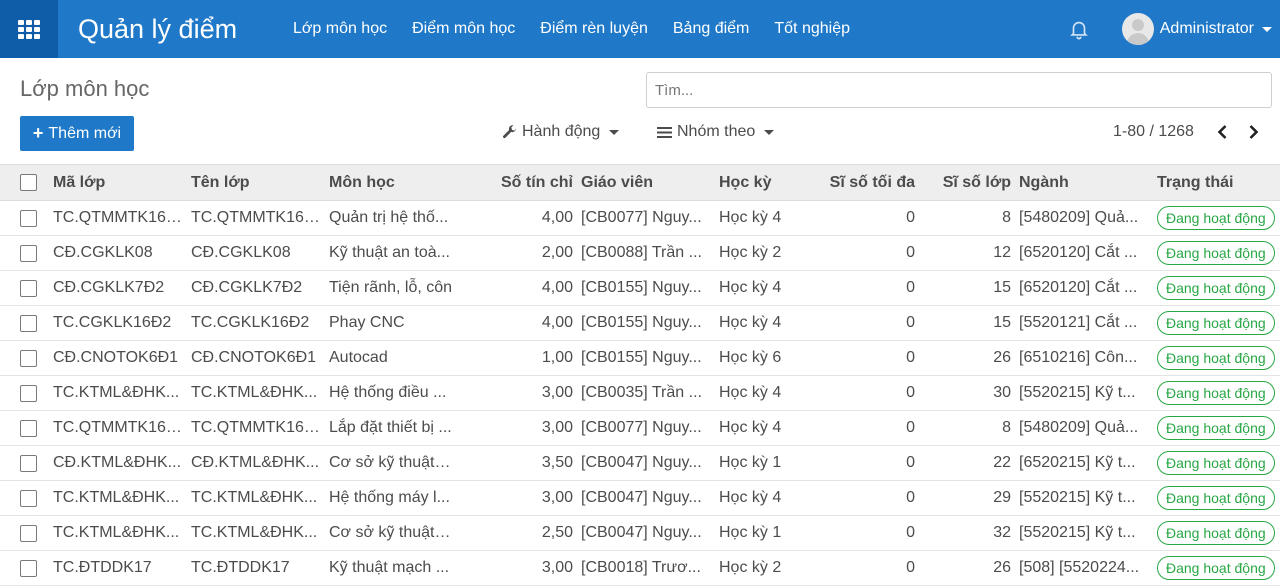 The image size is (1280, 586). I want to click on cell-so-tin-chi: 2,50, so click(517, 533).